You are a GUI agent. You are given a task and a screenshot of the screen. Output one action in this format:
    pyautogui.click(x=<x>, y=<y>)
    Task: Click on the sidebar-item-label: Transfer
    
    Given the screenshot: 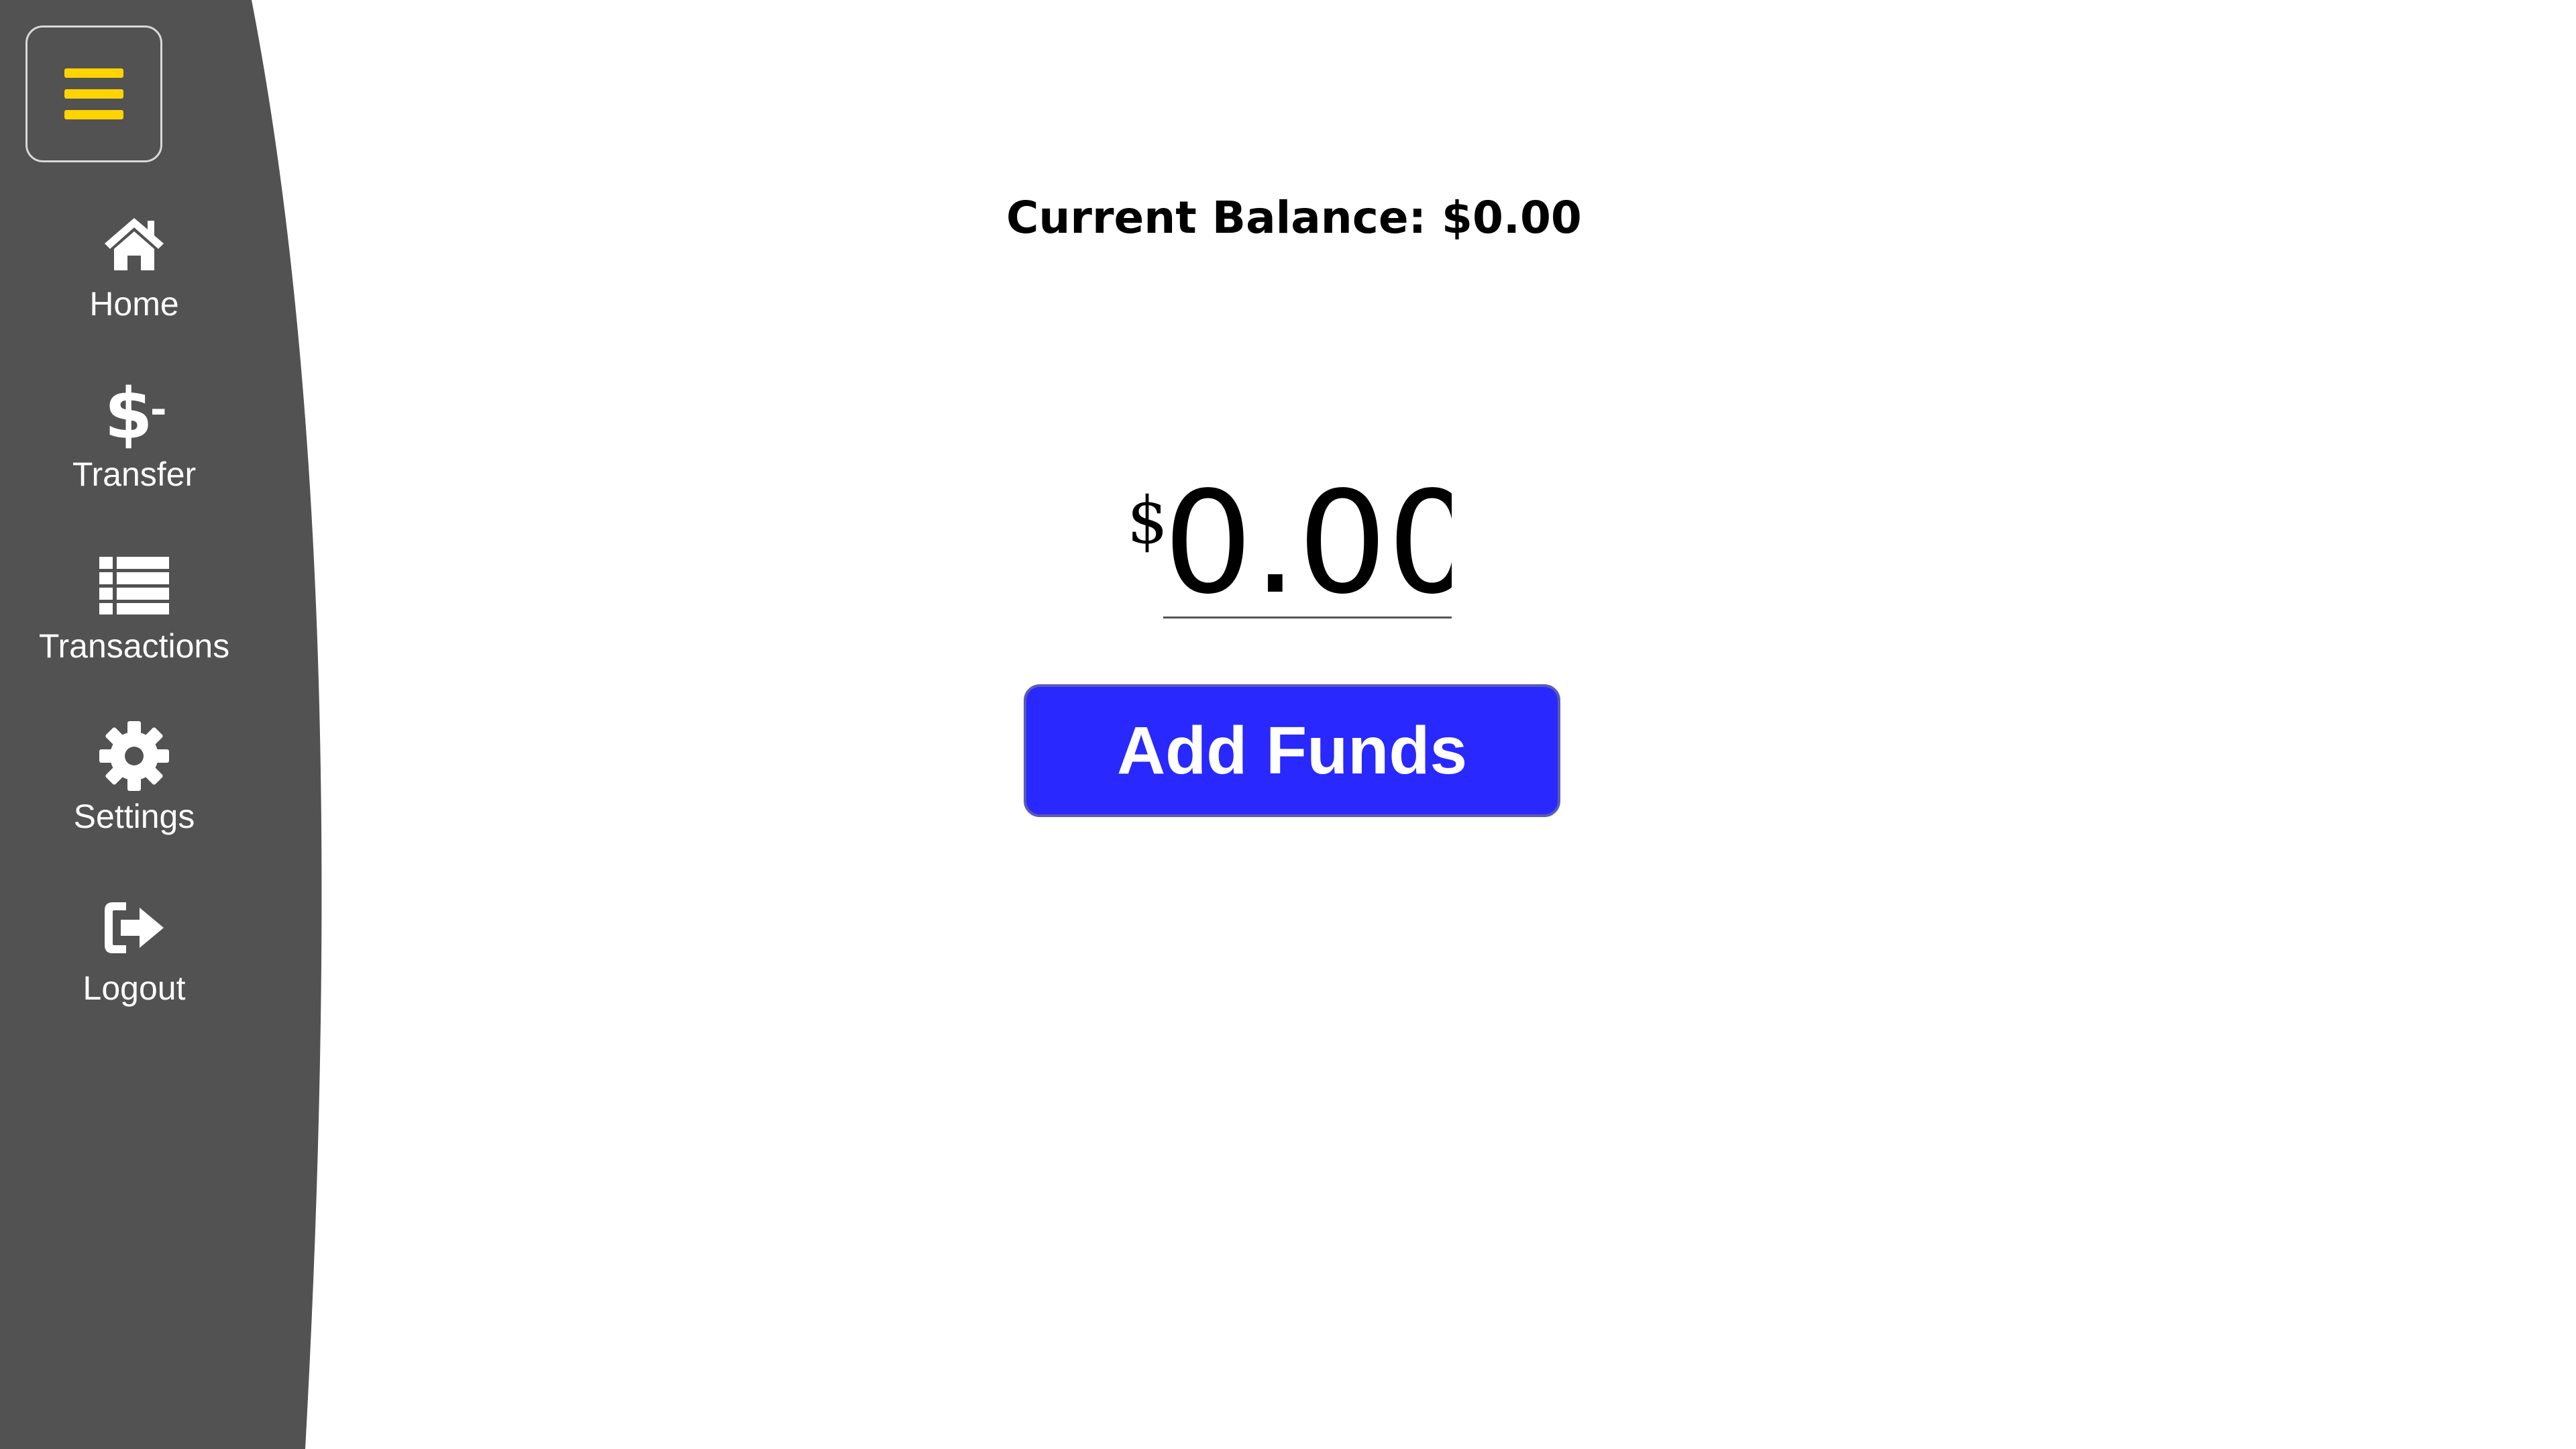 What is the action you would take?
    pyautogui.click(x=134, y=474)
    